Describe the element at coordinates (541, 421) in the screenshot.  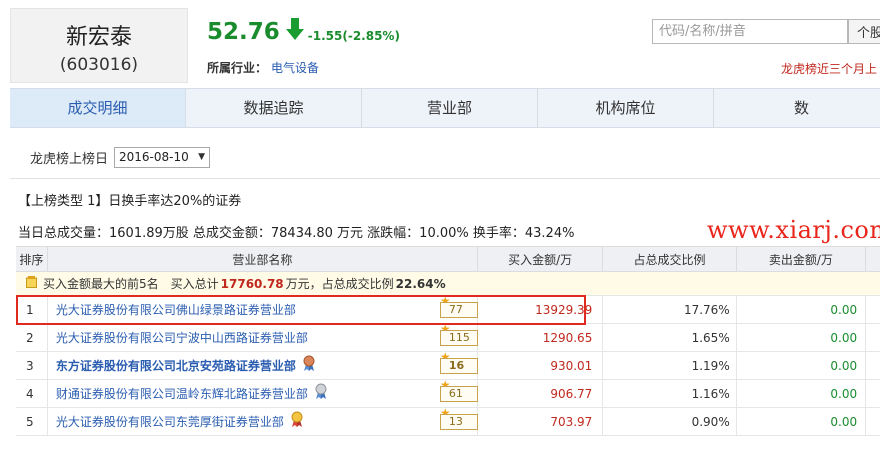
I see `row-buy-amount: 703.97` at that location.